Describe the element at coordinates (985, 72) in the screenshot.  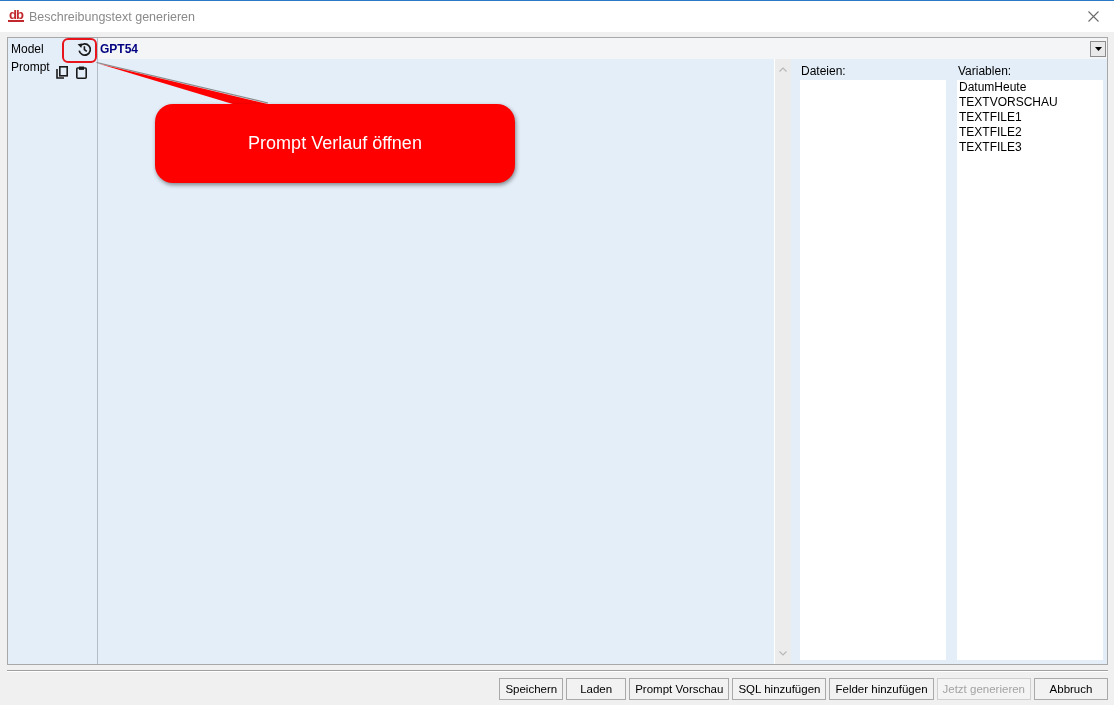
I see `variables-label: Variablen:` at that location.